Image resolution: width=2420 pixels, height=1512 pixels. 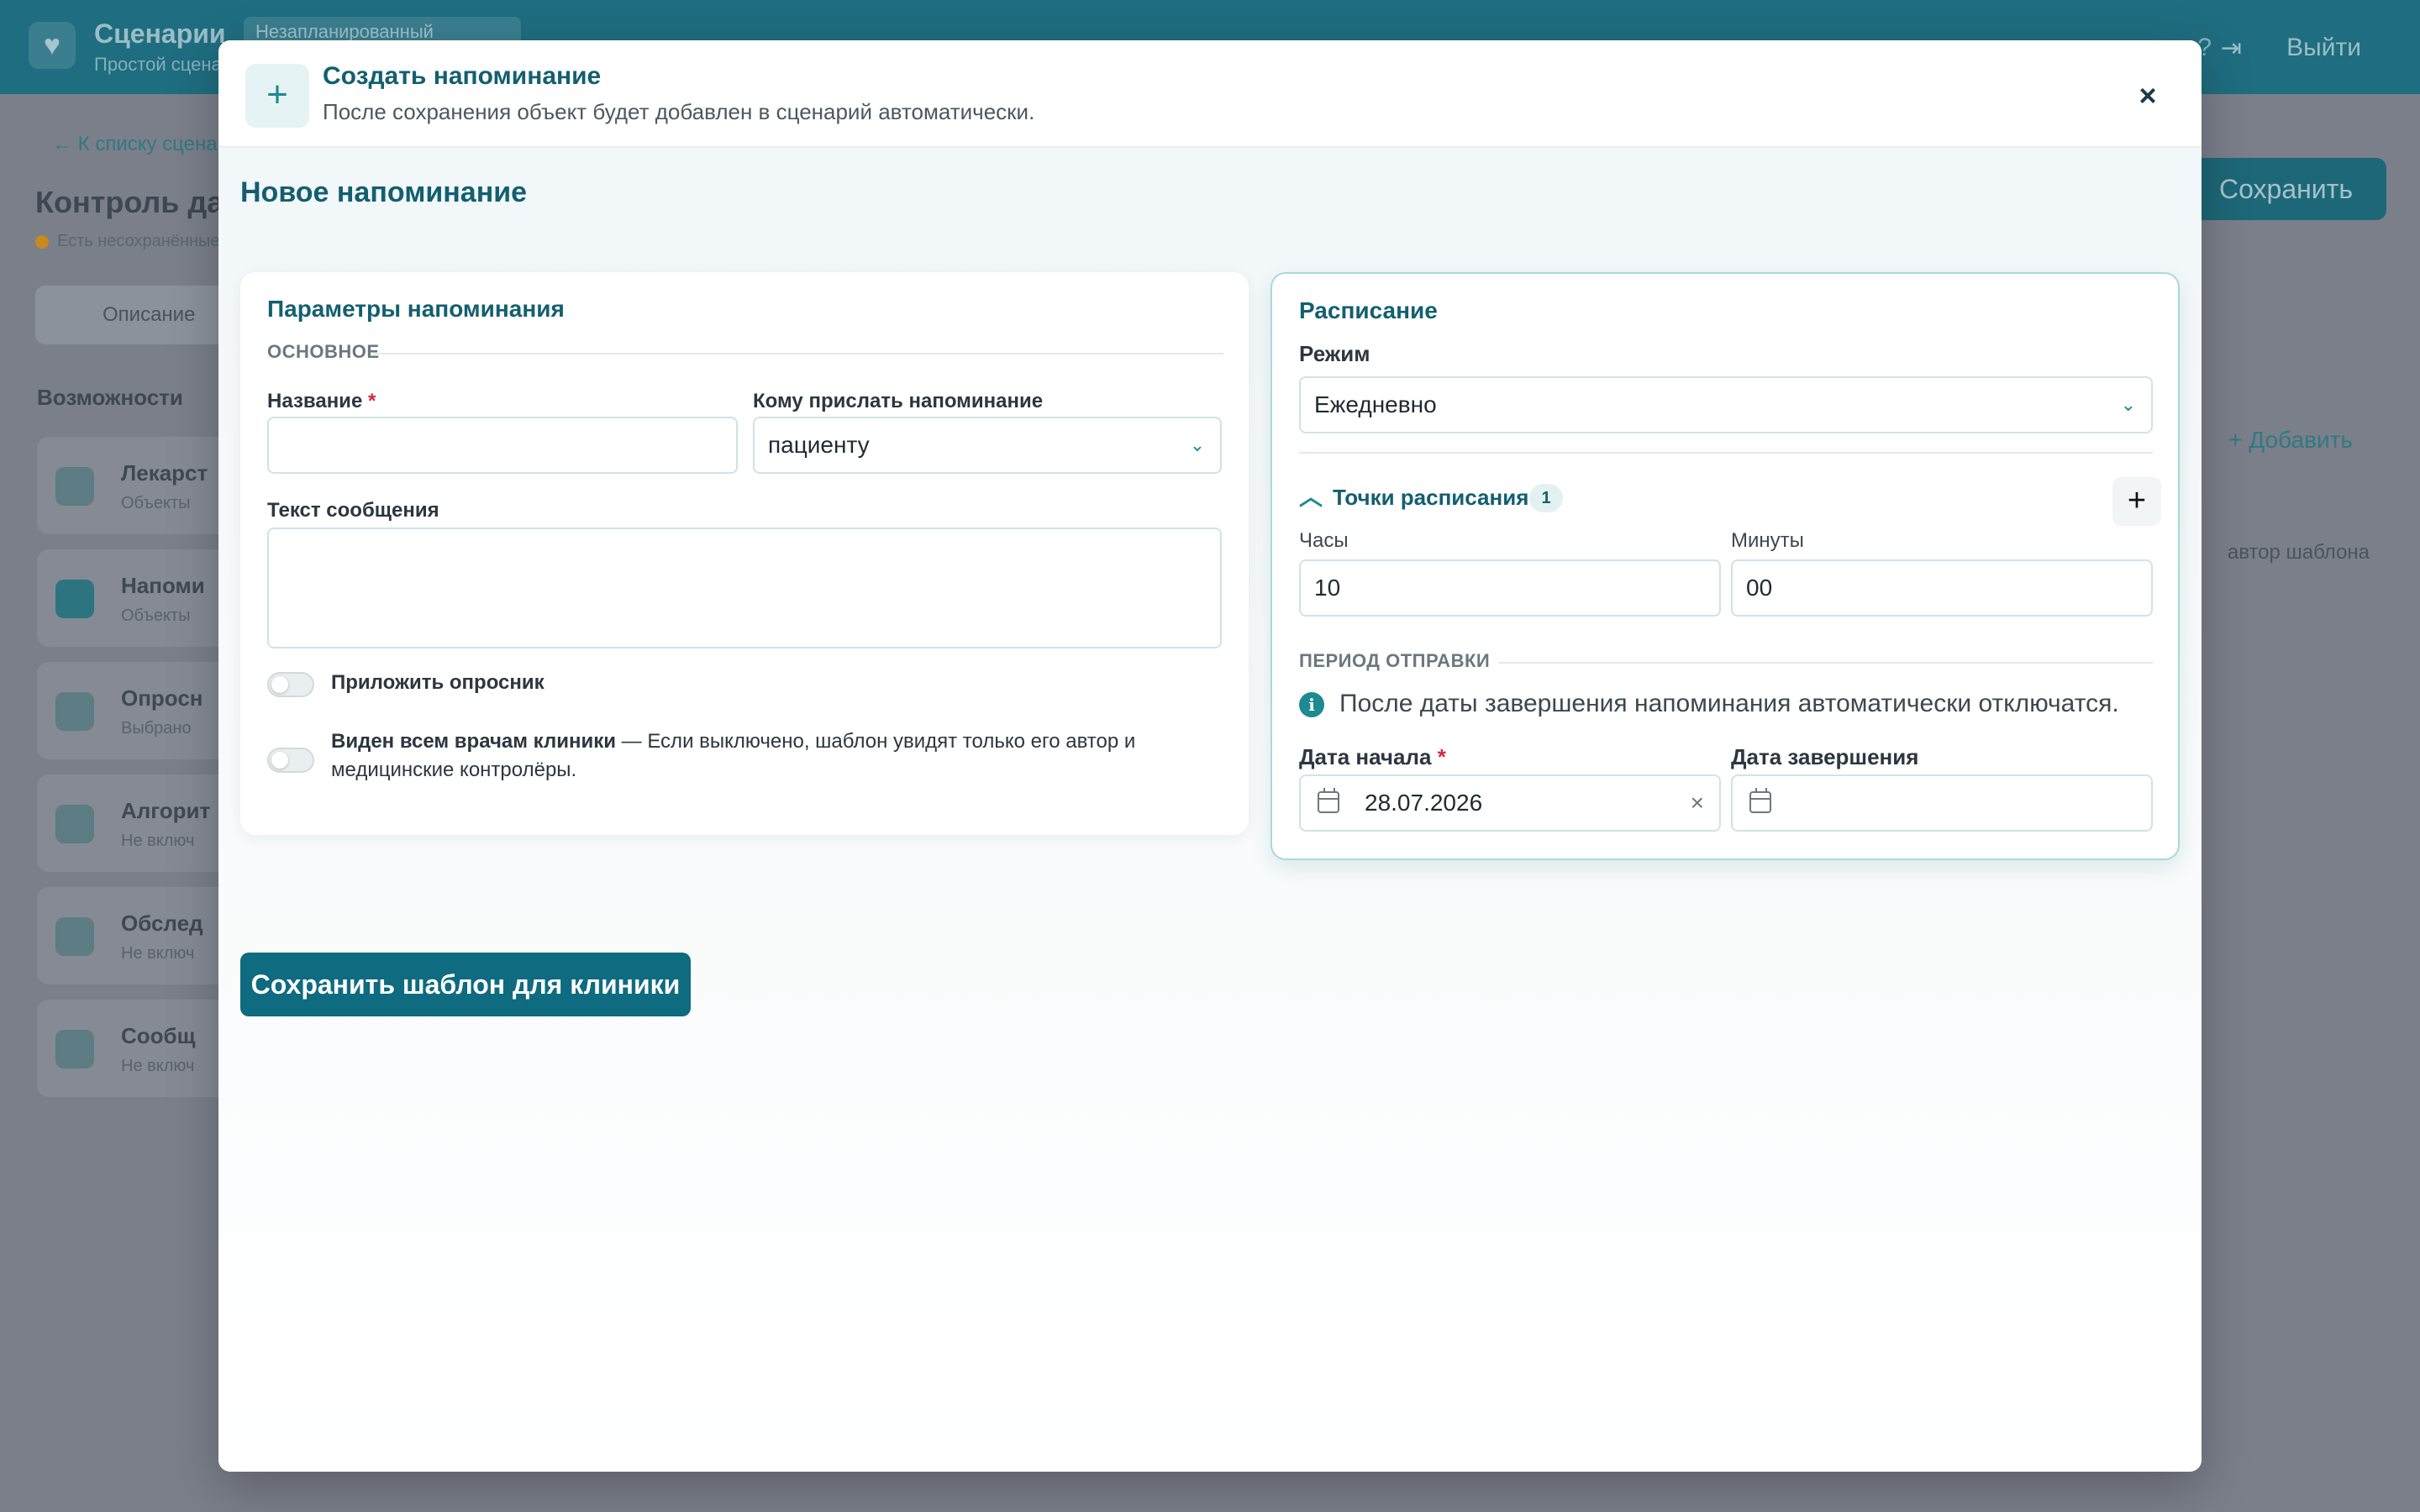 I want to click on schedule-points-title: Точки расписания, so click(x=1431, y=497).